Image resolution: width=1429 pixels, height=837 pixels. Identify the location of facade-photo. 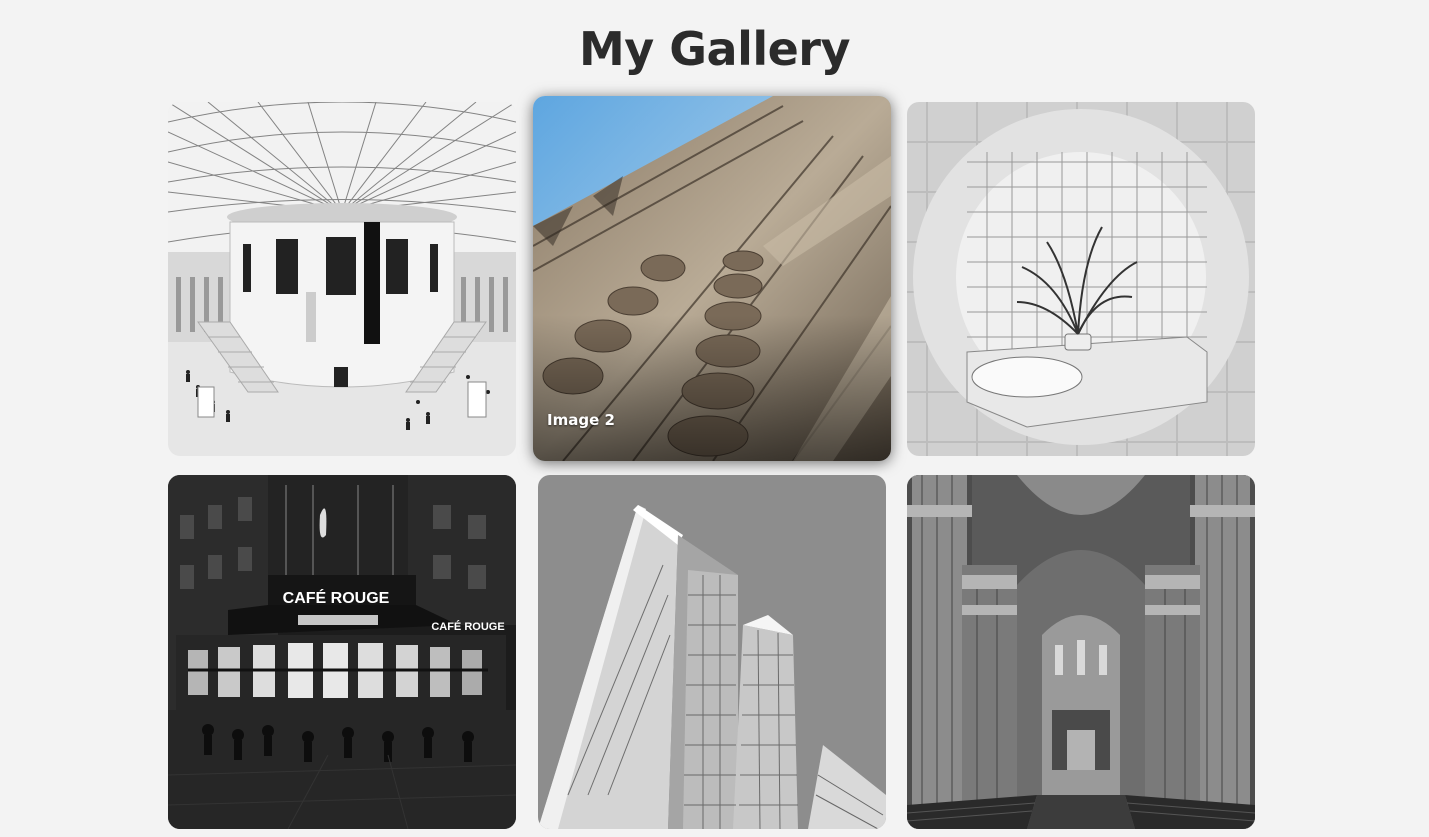
(712, 278).